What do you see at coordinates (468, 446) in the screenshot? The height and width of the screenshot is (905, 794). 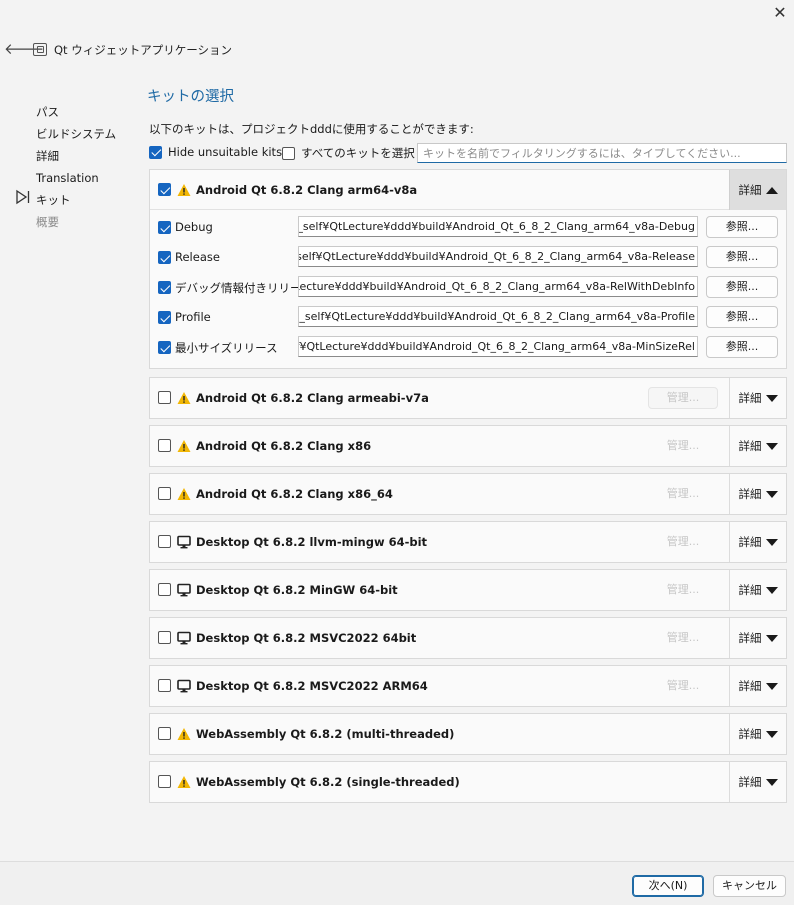 I see `kit-panel: Android Qt 6.8.2 Clang x86 管理... 詳細` at bounding box center [468, 446].